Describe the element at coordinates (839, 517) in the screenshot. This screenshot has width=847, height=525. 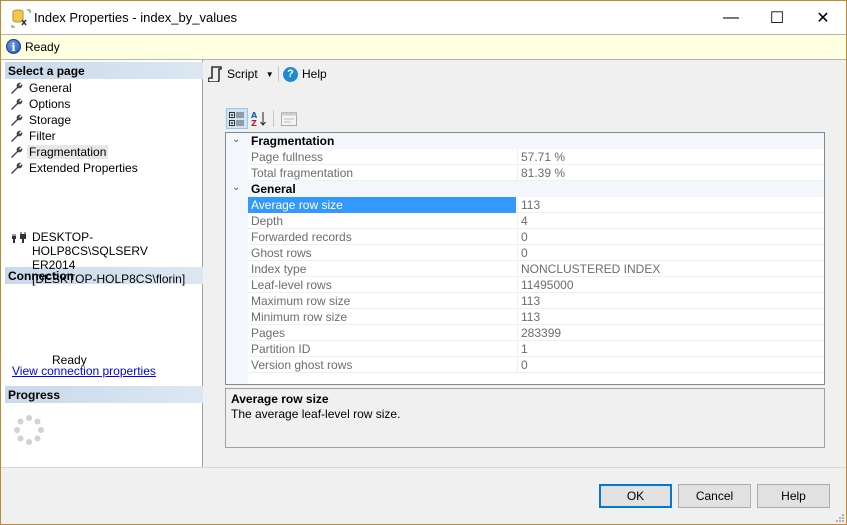
I see `resize-grip-icon` at that location.